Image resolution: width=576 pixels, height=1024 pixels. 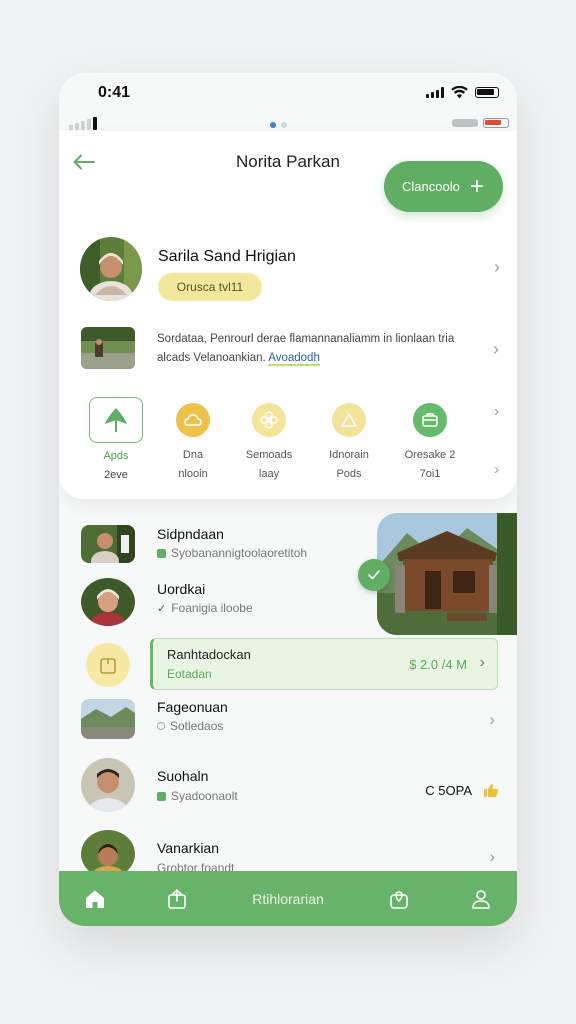 I want to click on profile-name: Sarila Sand Hrigian, so click(x=227, y=256).